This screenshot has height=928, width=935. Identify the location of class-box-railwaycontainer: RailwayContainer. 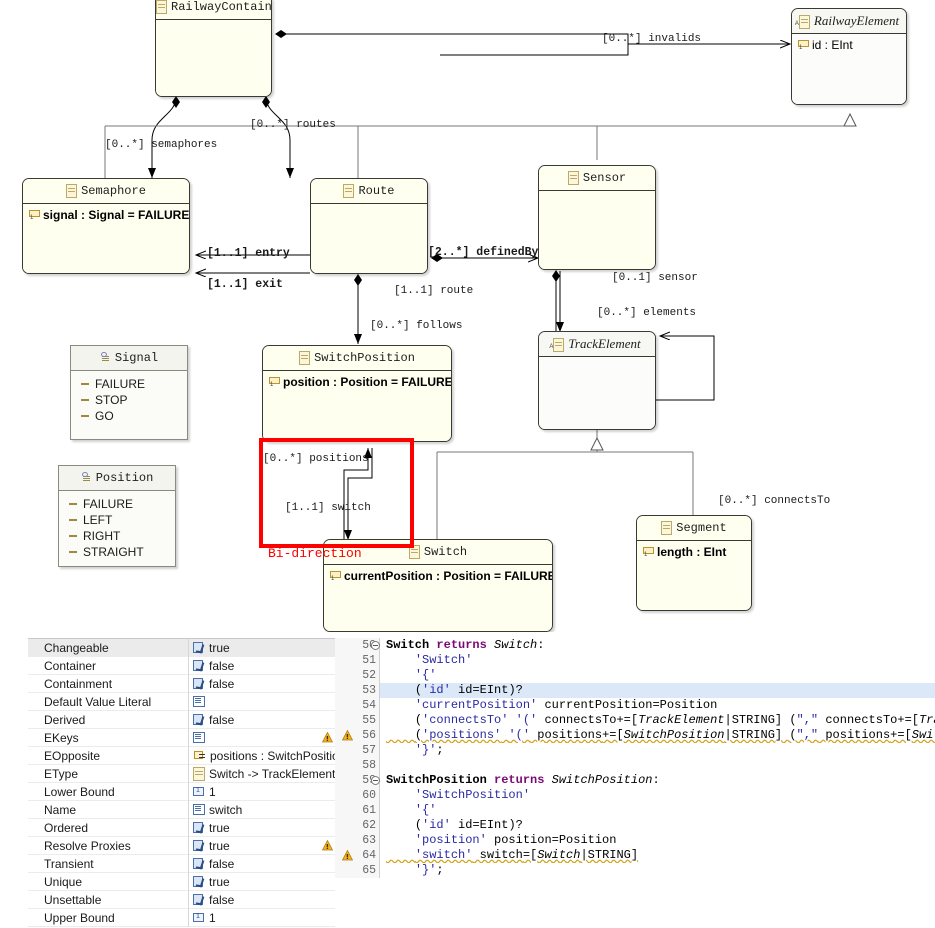
(213, 48).